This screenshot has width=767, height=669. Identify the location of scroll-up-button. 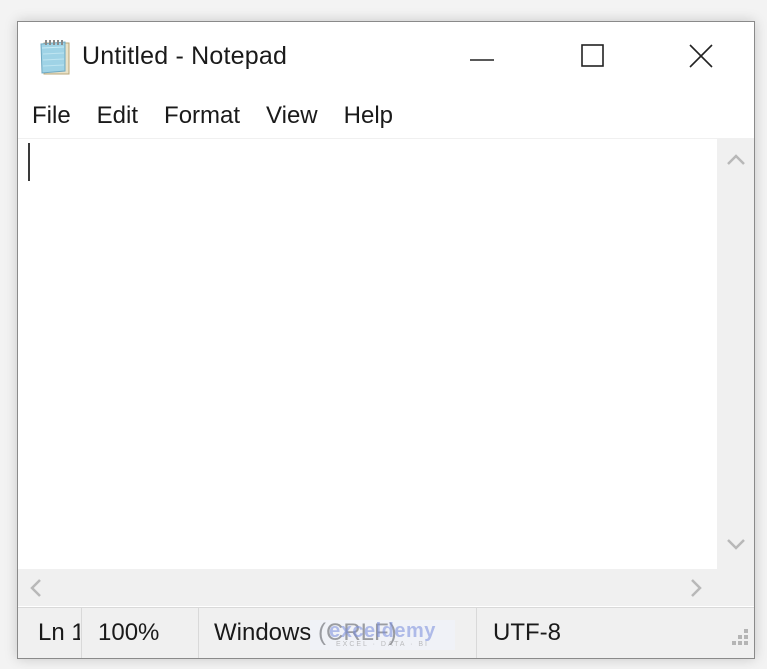
(736, 161).